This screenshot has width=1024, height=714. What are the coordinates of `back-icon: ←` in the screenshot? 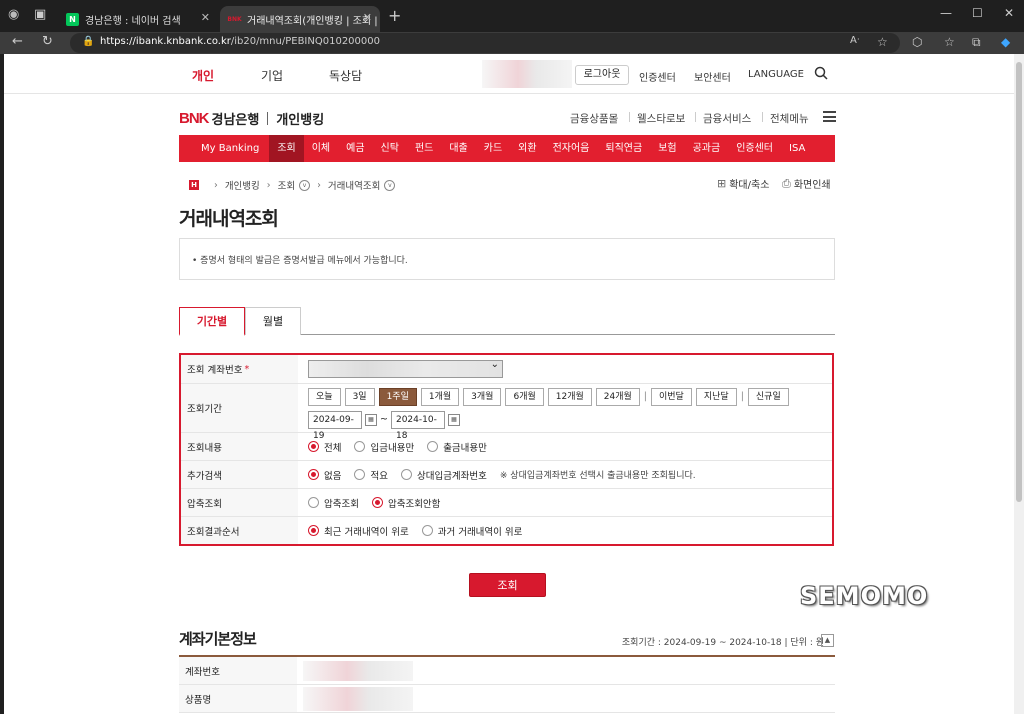 It's located at (17, 41).